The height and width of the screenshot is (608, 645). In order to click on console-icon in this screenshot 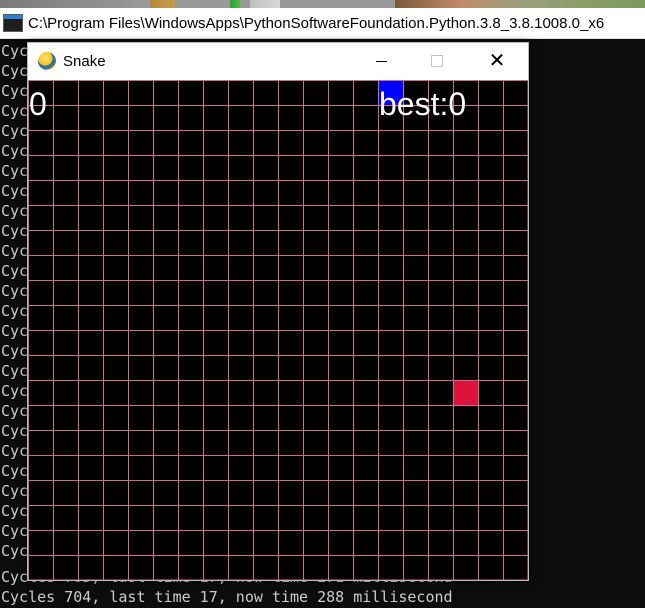, I will do `click(13, 23)`.